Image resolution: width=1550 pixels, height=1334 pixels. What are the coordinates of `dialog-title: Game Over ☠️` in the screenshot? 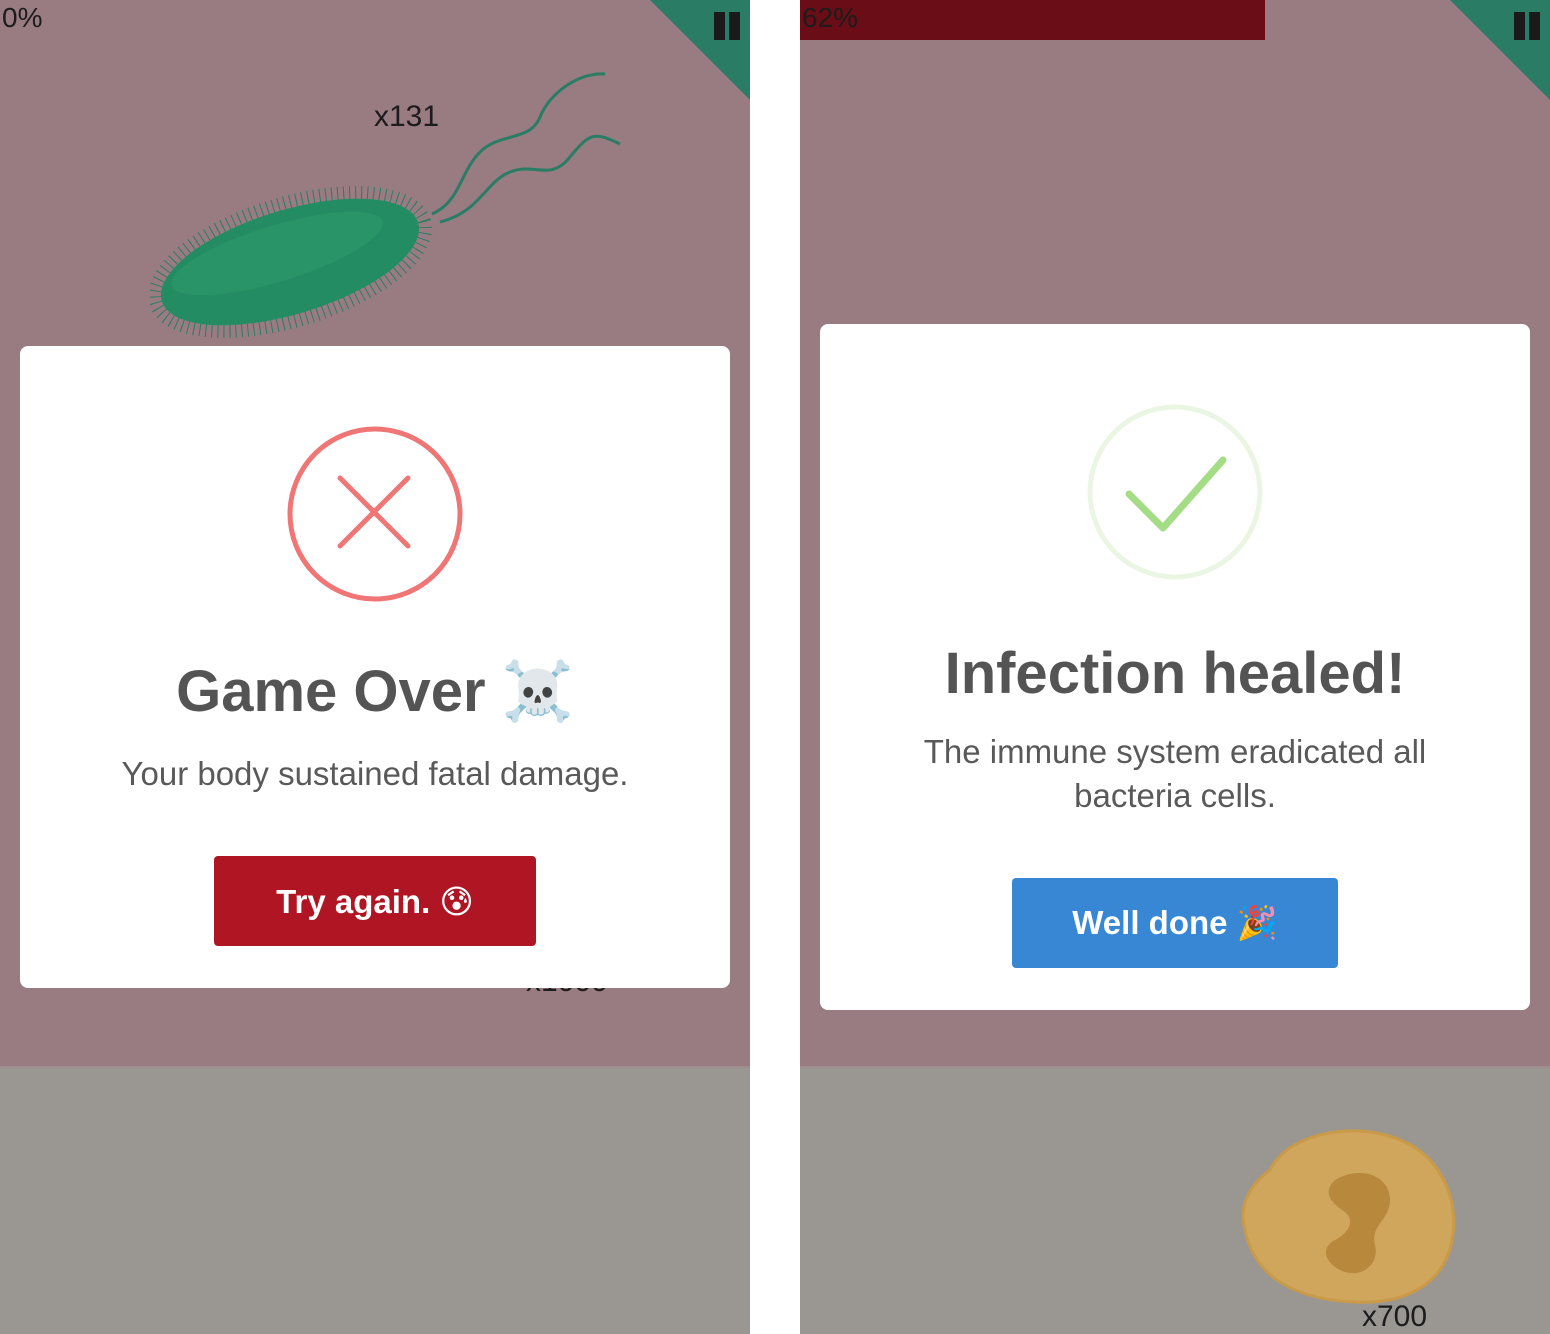 It's located at (375, 691).